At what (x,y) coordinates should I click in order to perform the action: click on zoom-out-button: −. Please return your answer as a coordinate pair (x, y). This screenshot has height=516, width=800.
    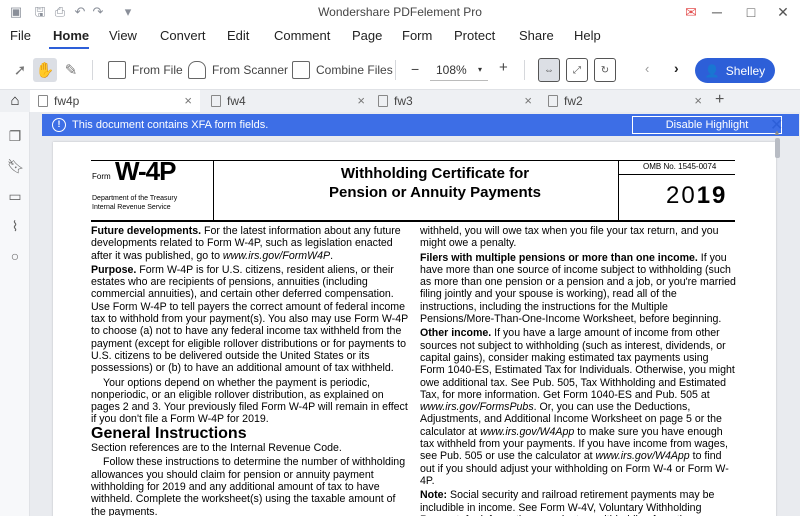
    Looking at the image, I should click on (415, 69).